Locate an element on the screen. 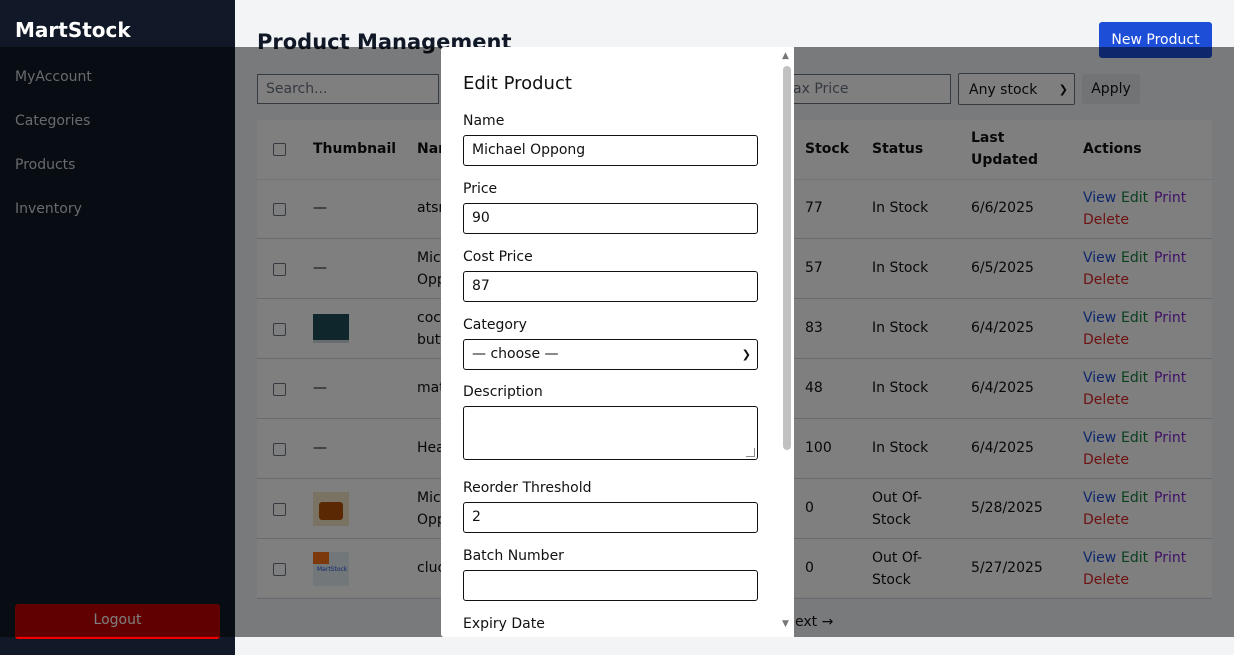 The width and height of the screenshot is (1234, 655). scroll-up-icon: ▲ is located at coordinates (785, 56).